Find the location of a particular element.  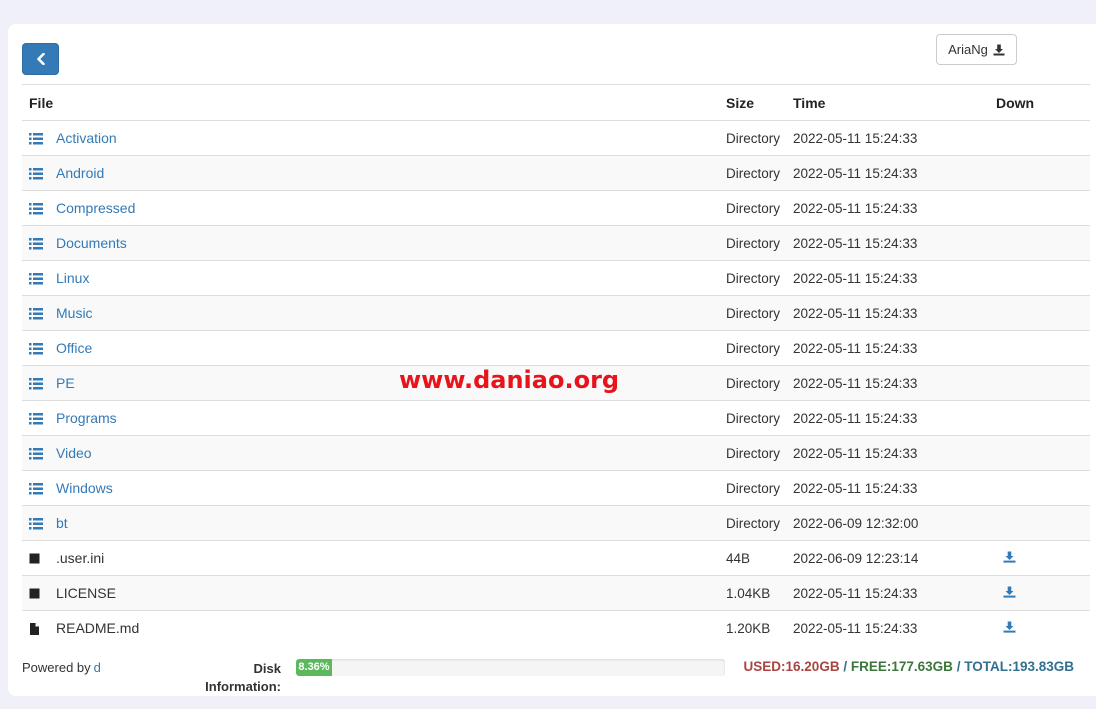

folder-link: Music is located at coordinates (74, 313).